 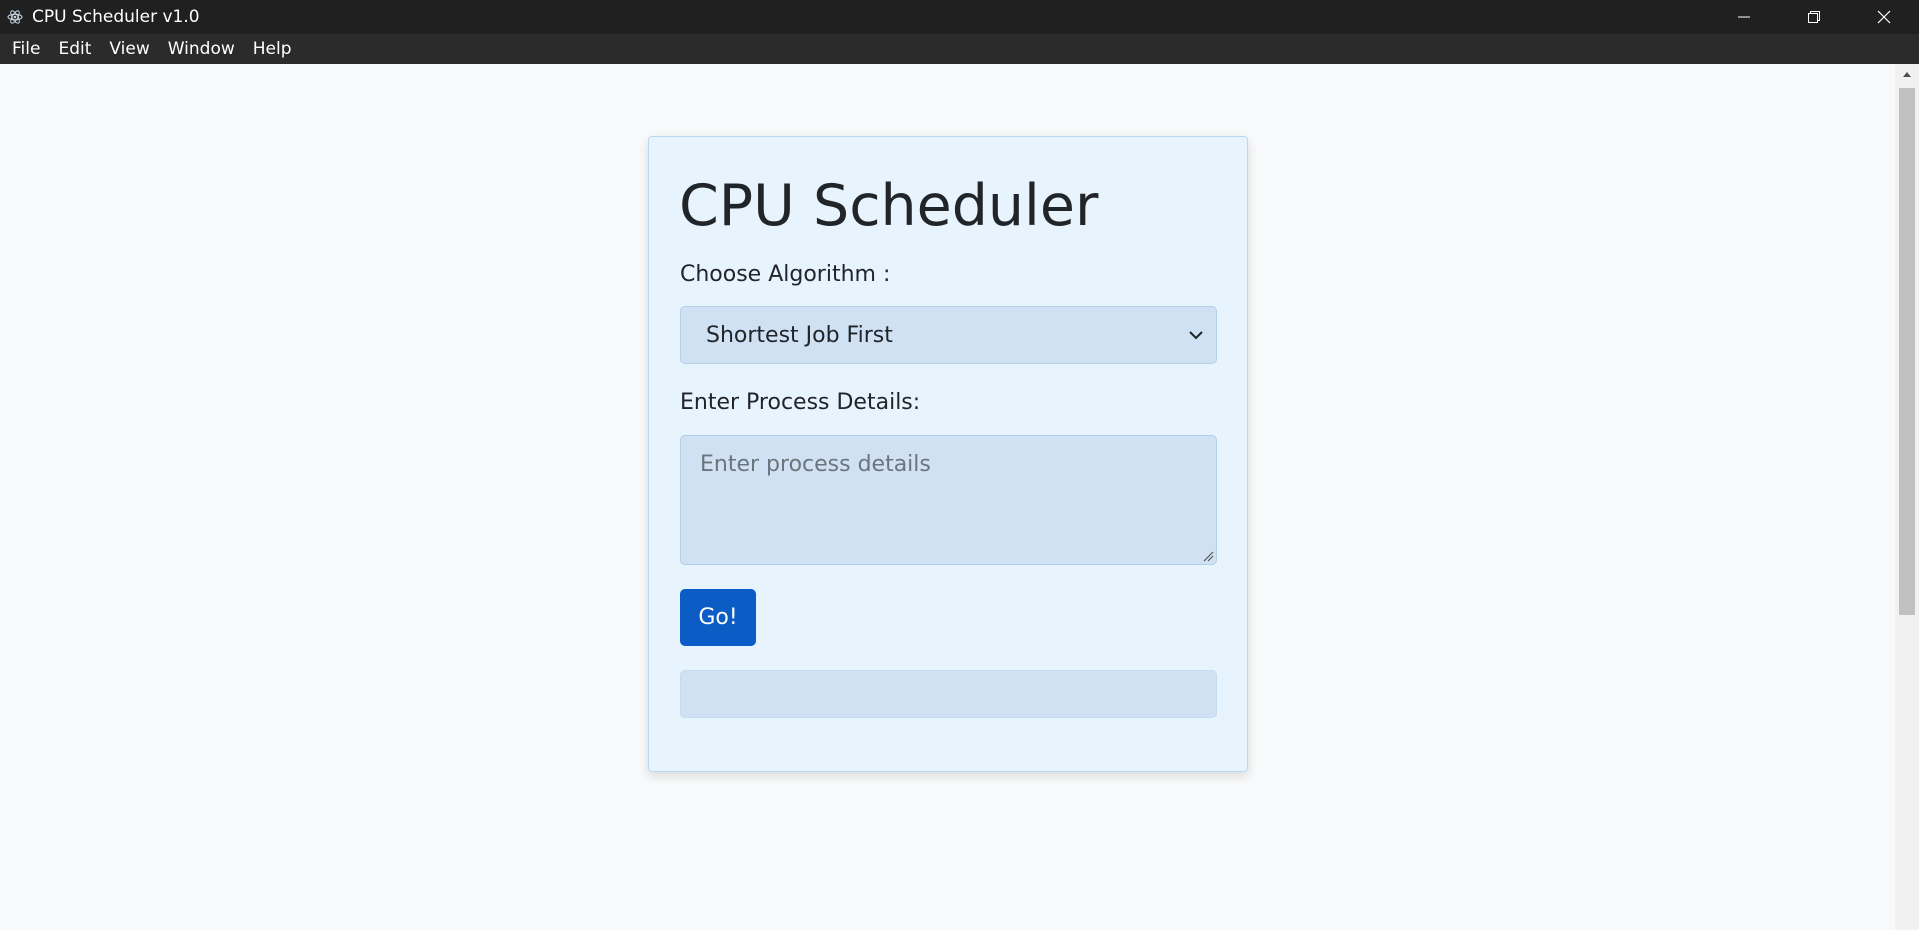 I want to click on minimize-button, so click(x=1744, y=17).